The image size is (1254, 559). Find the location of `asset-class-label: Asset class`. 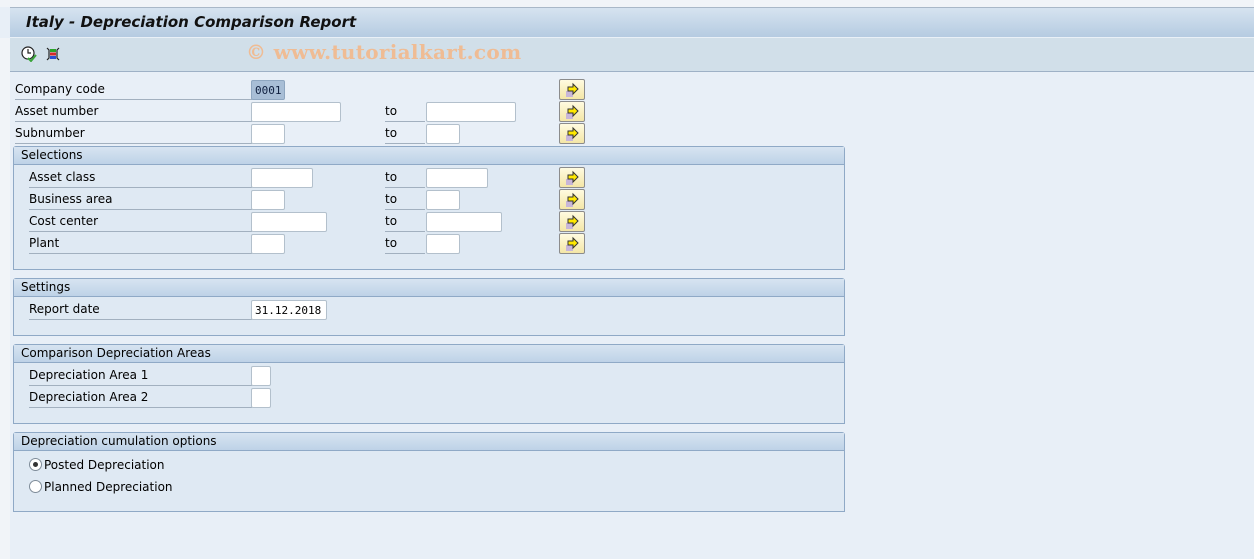

asset-class-label: Asset class is located at coordinates (140, 178).